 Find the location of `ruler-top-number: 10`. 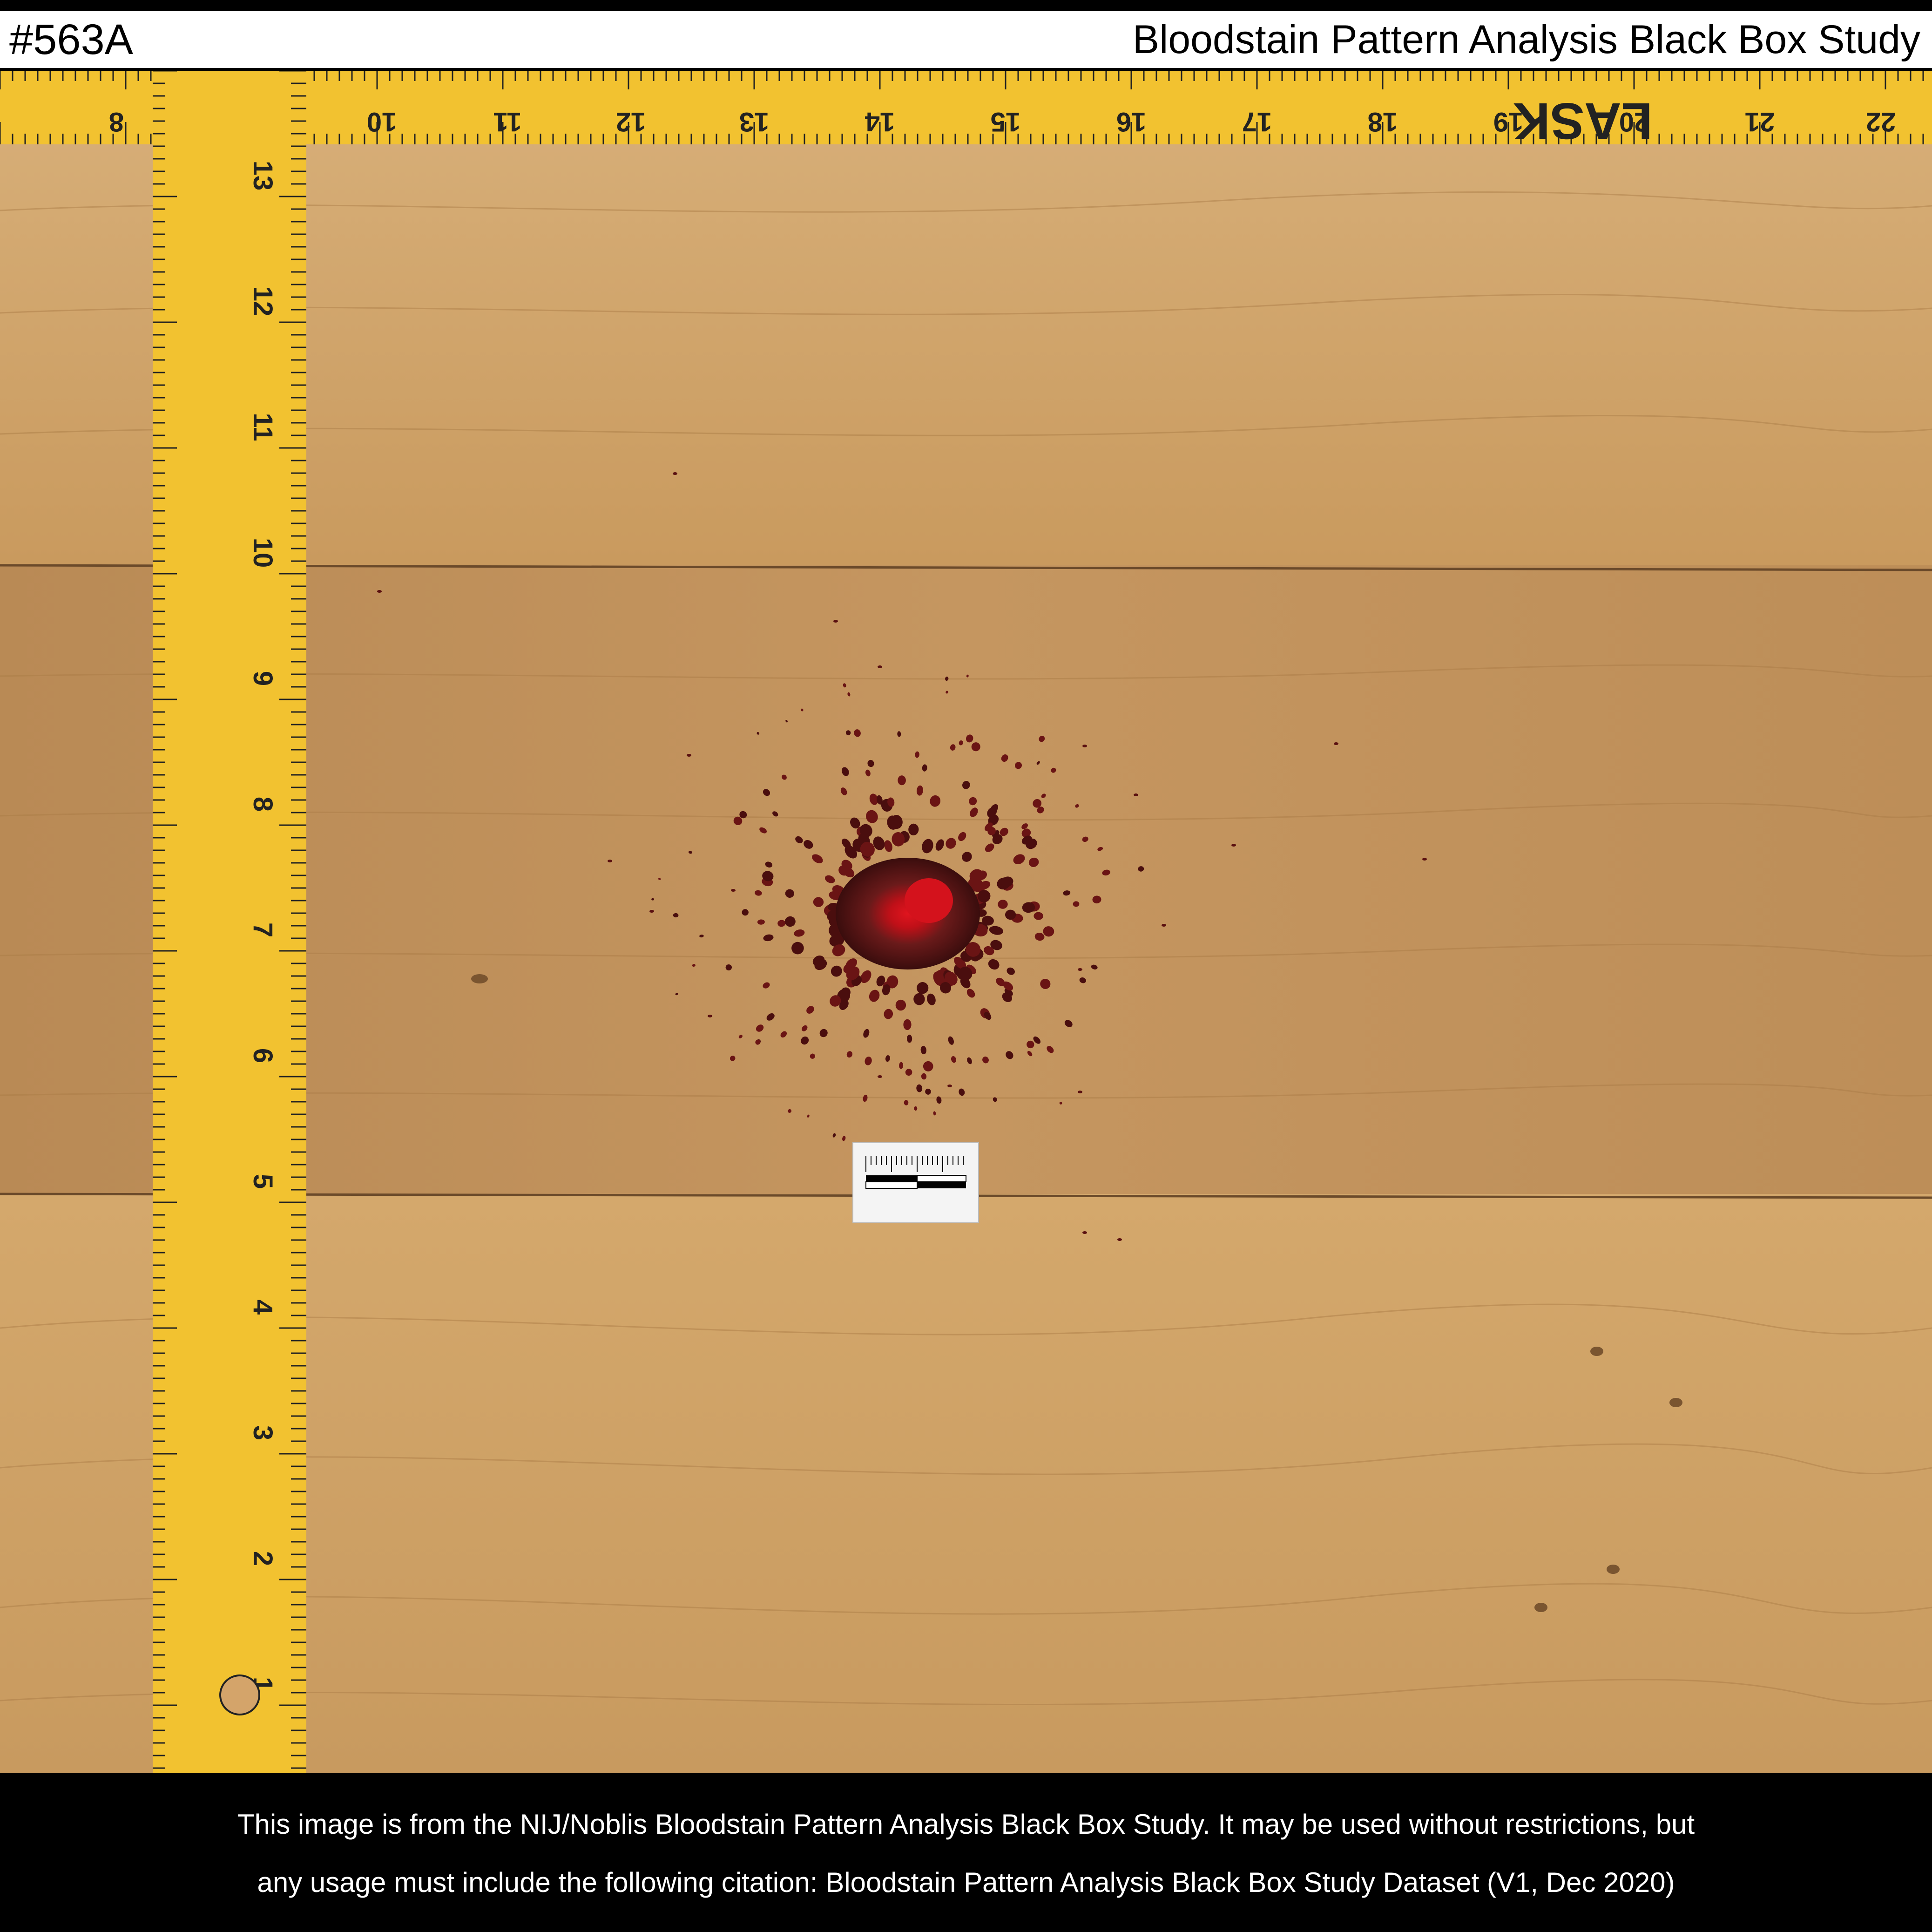

ruler-top-number: 10 is located at coordinates (382, 122).